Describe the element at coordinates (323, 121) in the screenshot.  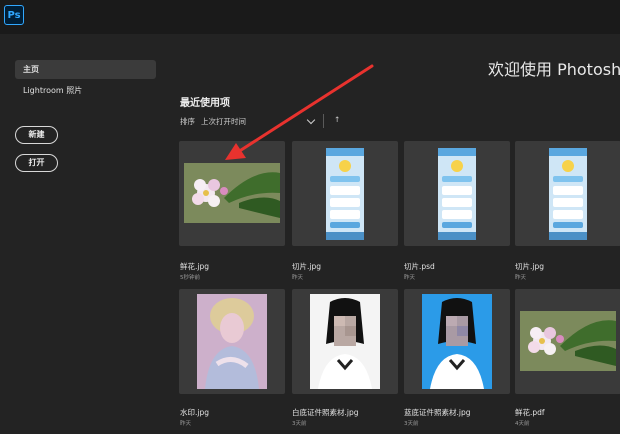
I see `divider` at that location.